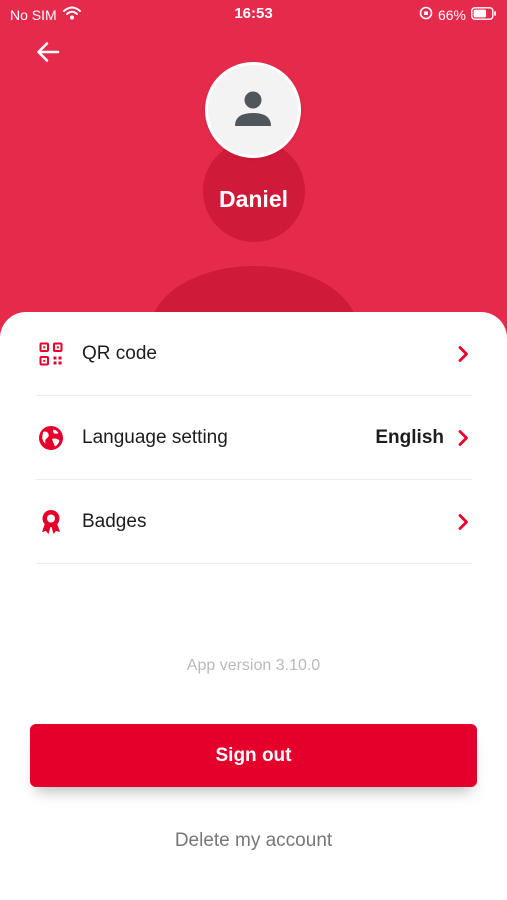  I want to click on username: Daniel, so click(253, 199).